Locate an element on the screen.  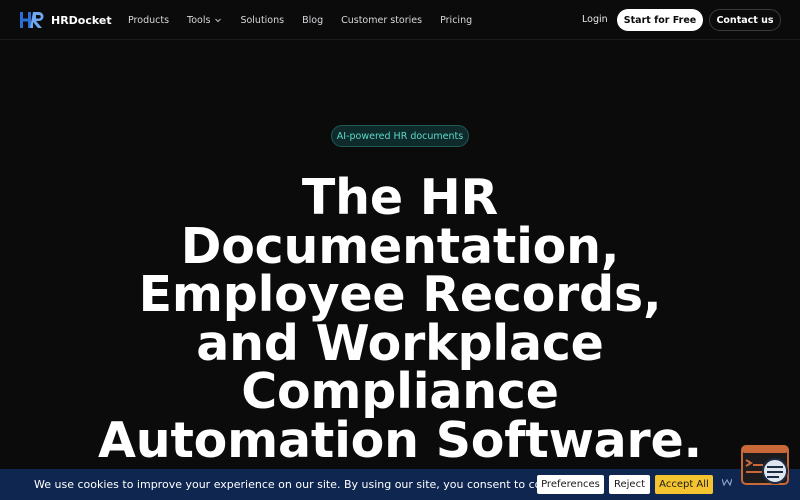
headline-line: Automation Software. is located at coordinates (400, 440).